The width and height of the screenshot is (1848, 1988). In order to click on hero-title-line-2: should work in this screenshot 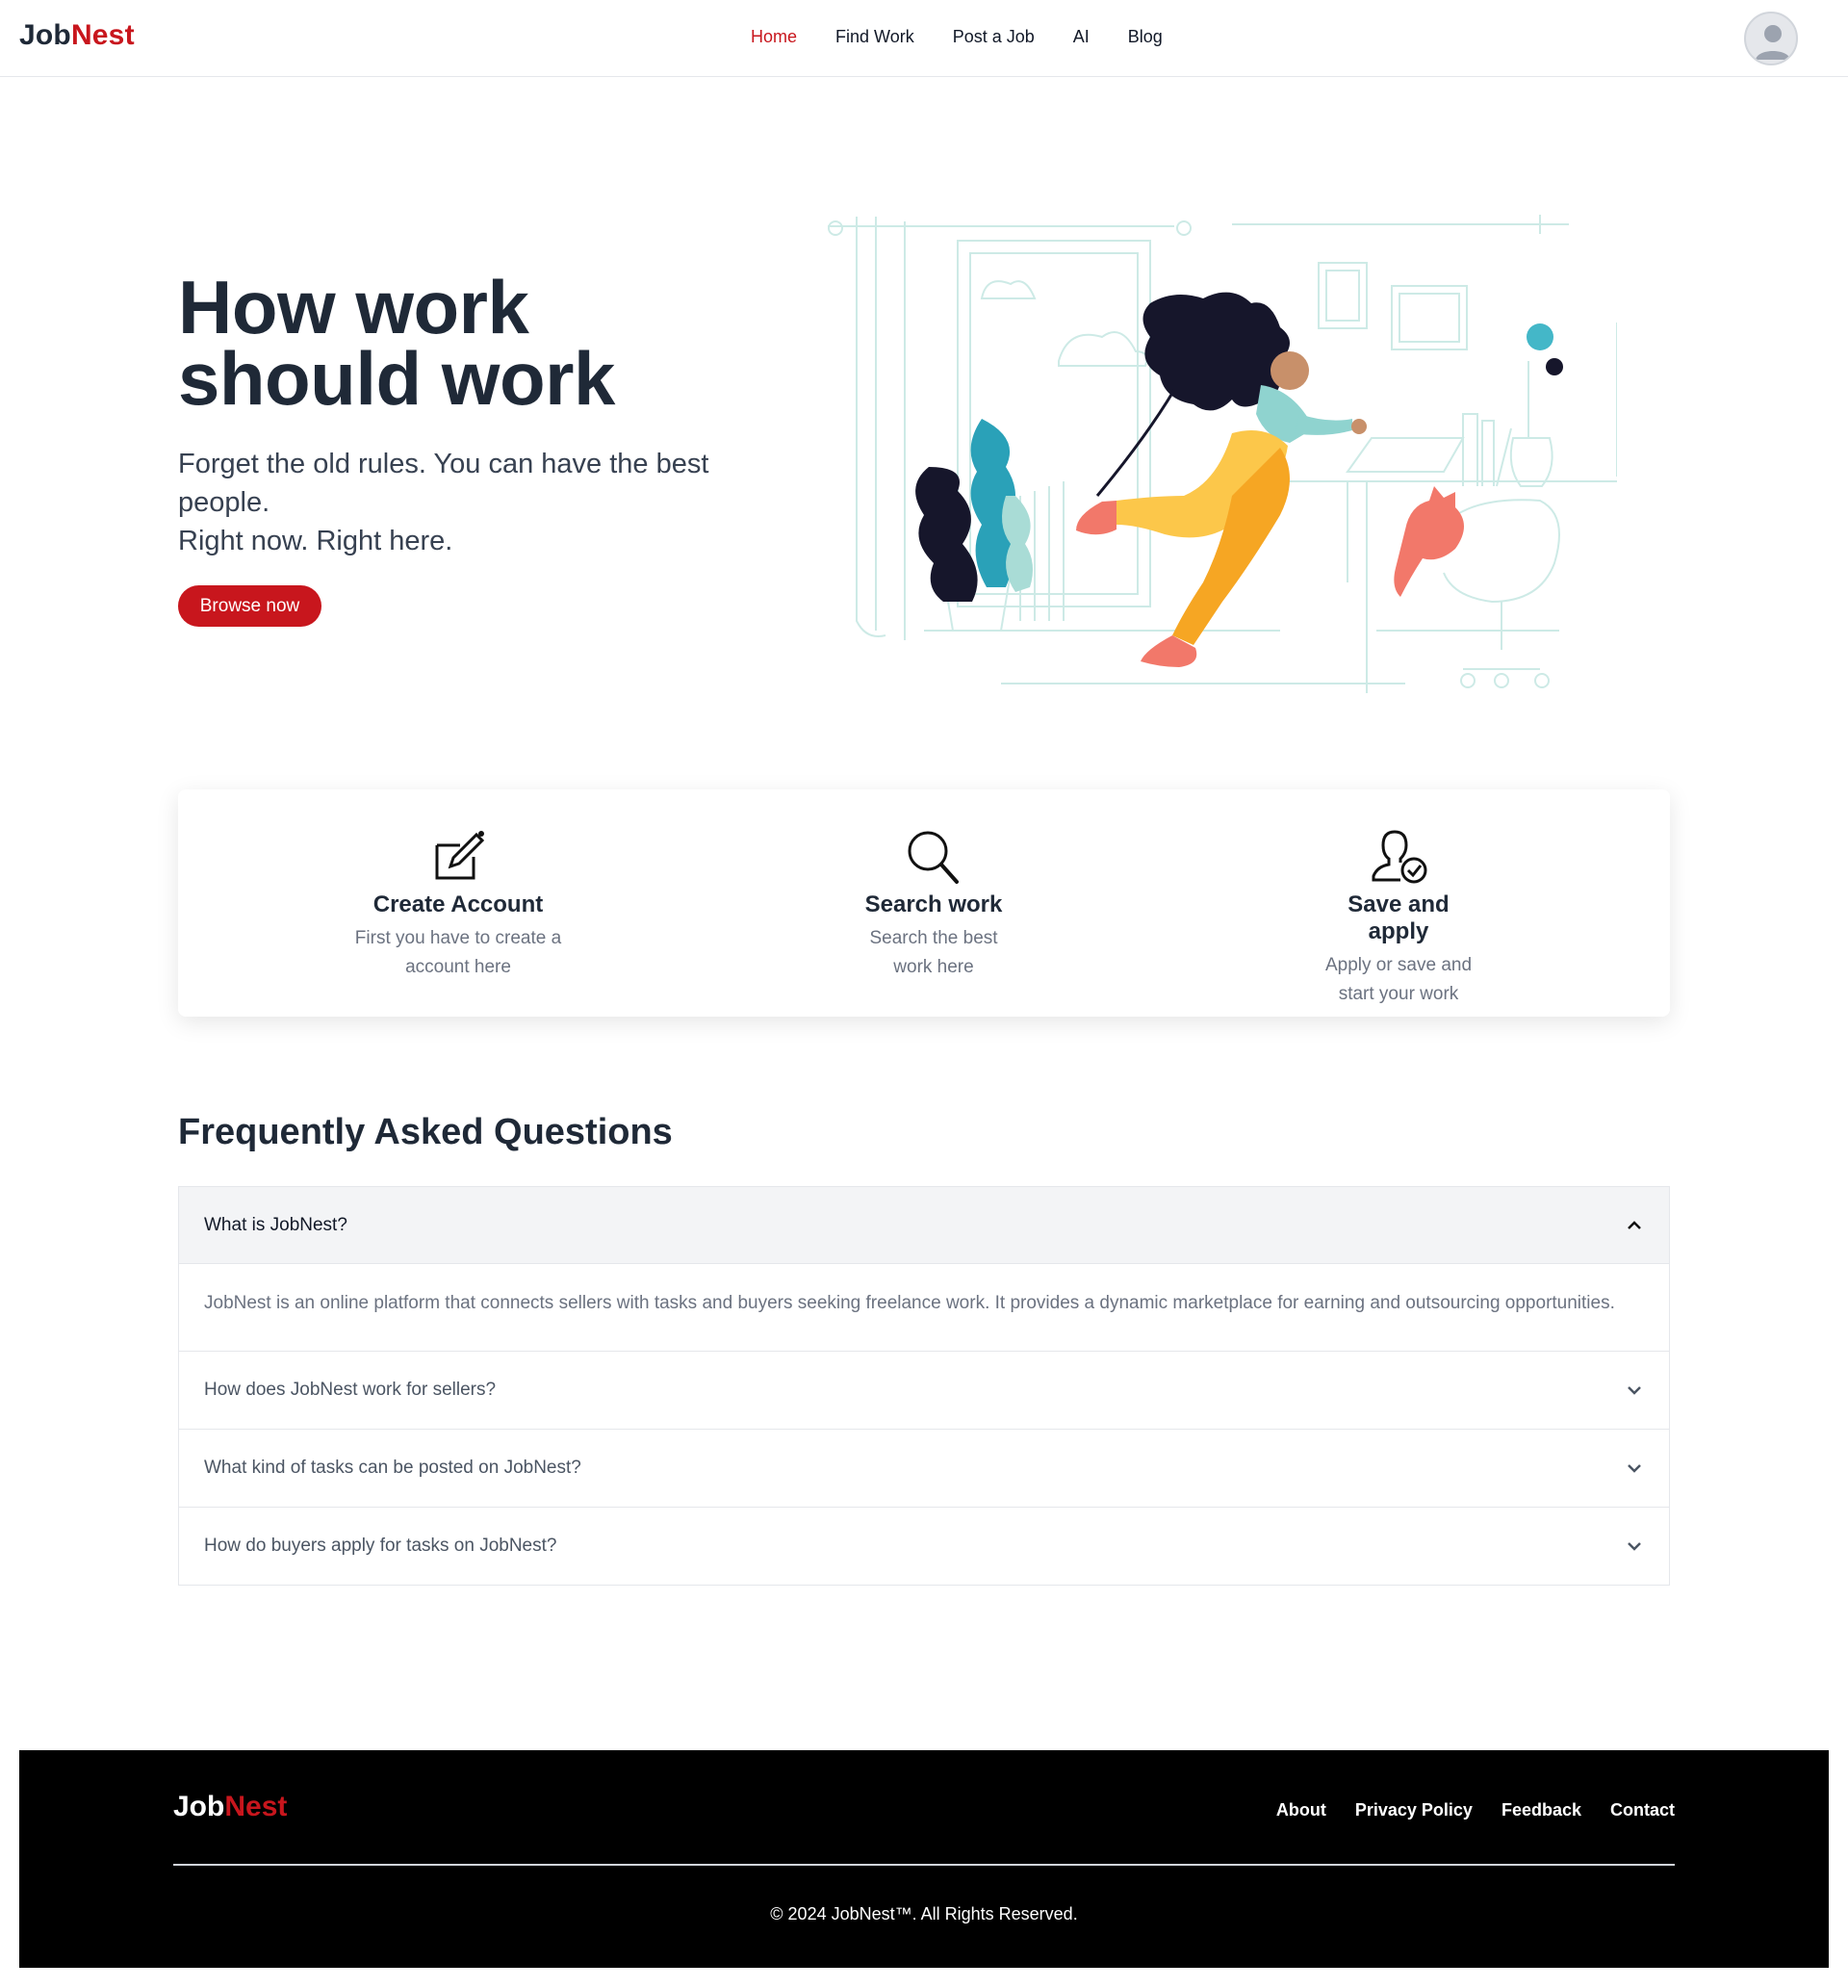, I will do `click(396, 378)`.